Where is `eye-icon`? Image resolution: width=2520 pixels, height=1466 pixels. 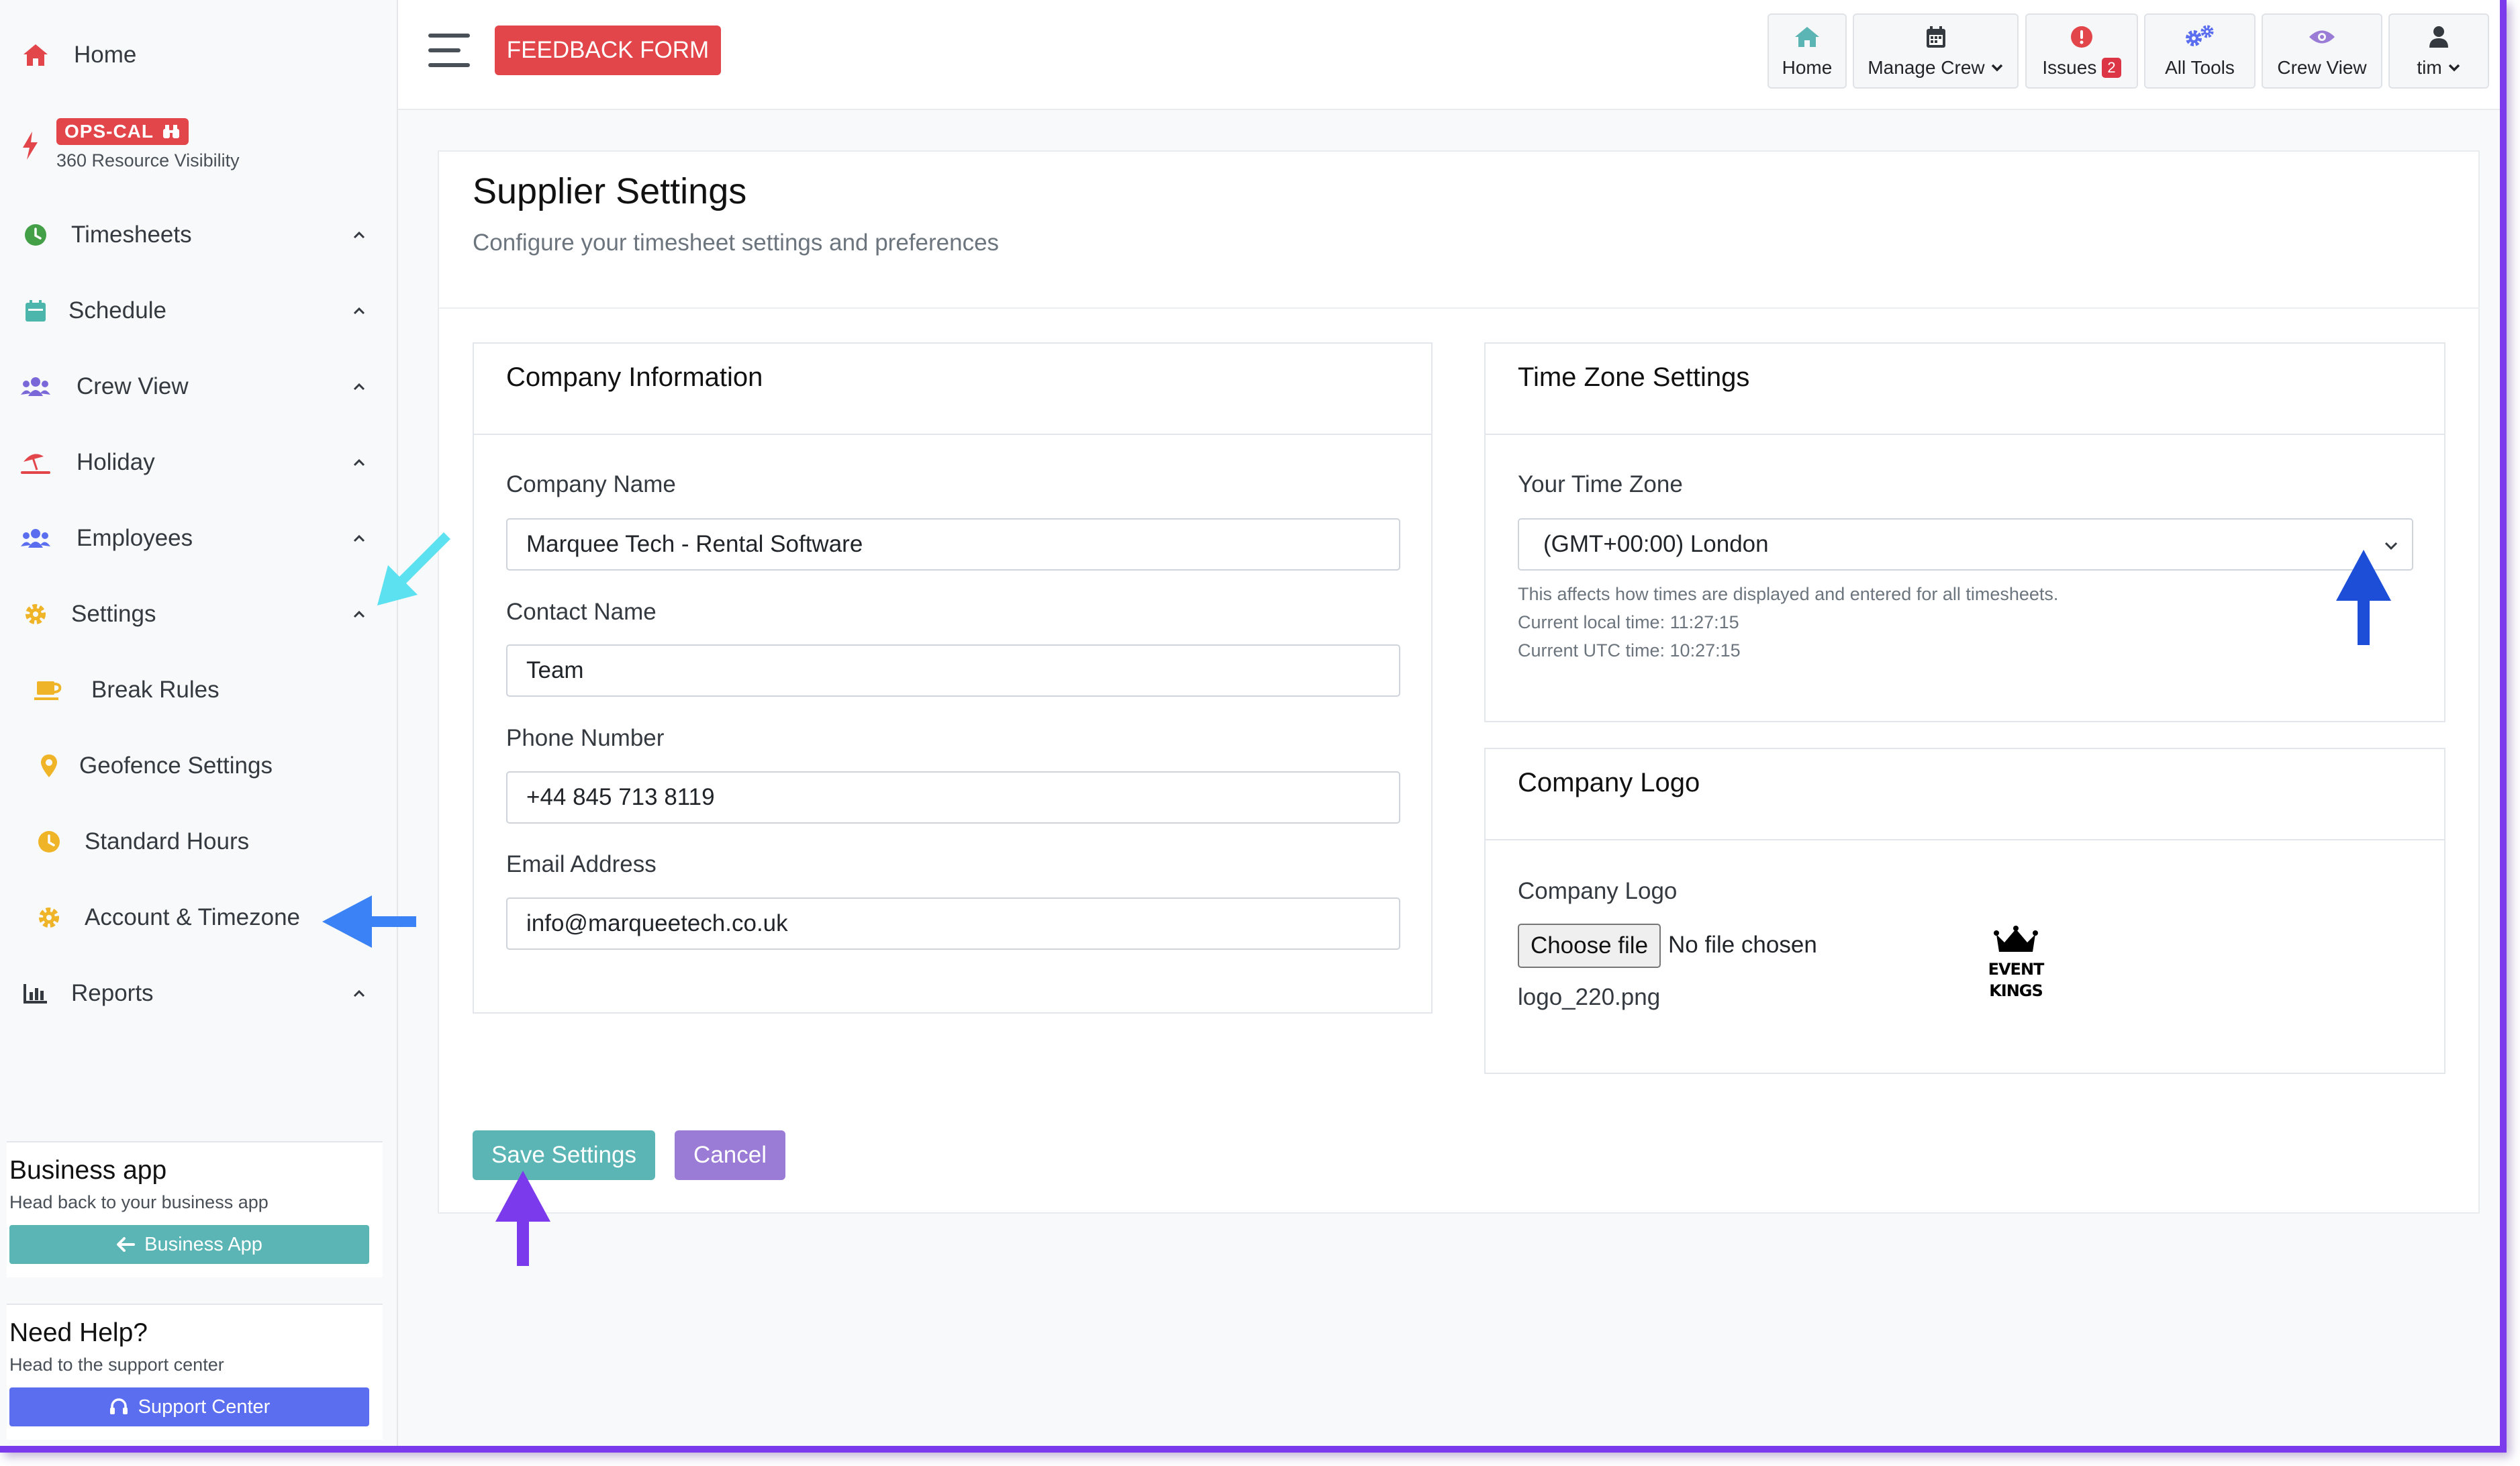 eye-icon is located at coordinates (2322, 36).